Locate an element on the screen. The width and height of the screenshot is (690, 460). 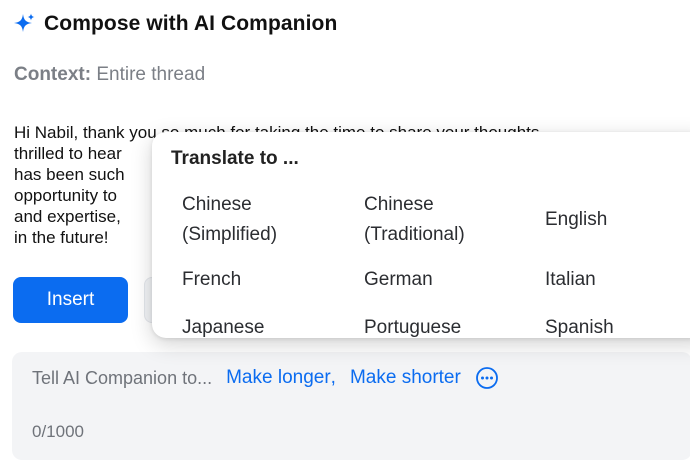
lang-label-sub: (Simplified) is located at coordinates (230, 234).